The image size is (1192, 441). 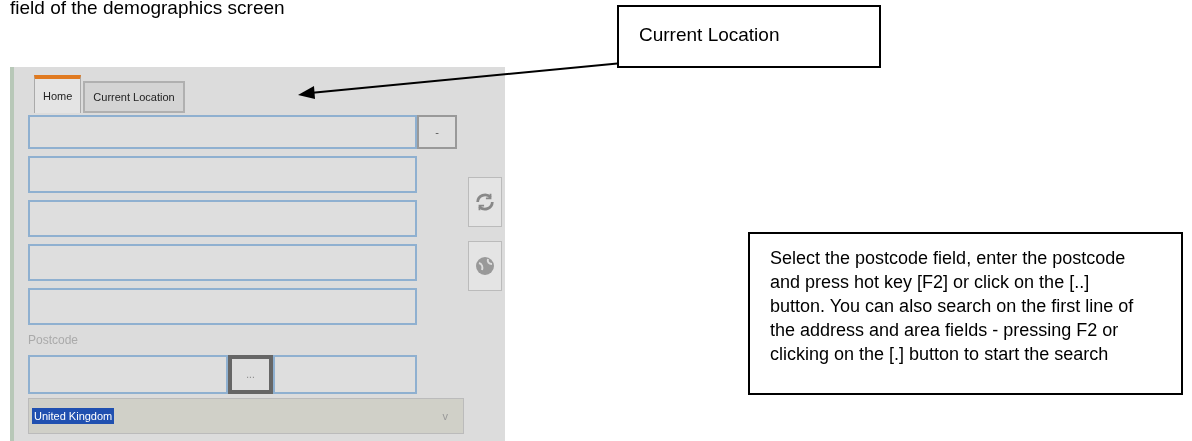 What do you see at coordinates (749, 36) in the screenshot?
I see `callout-box: Current Location` at bounding box center [749, 36].